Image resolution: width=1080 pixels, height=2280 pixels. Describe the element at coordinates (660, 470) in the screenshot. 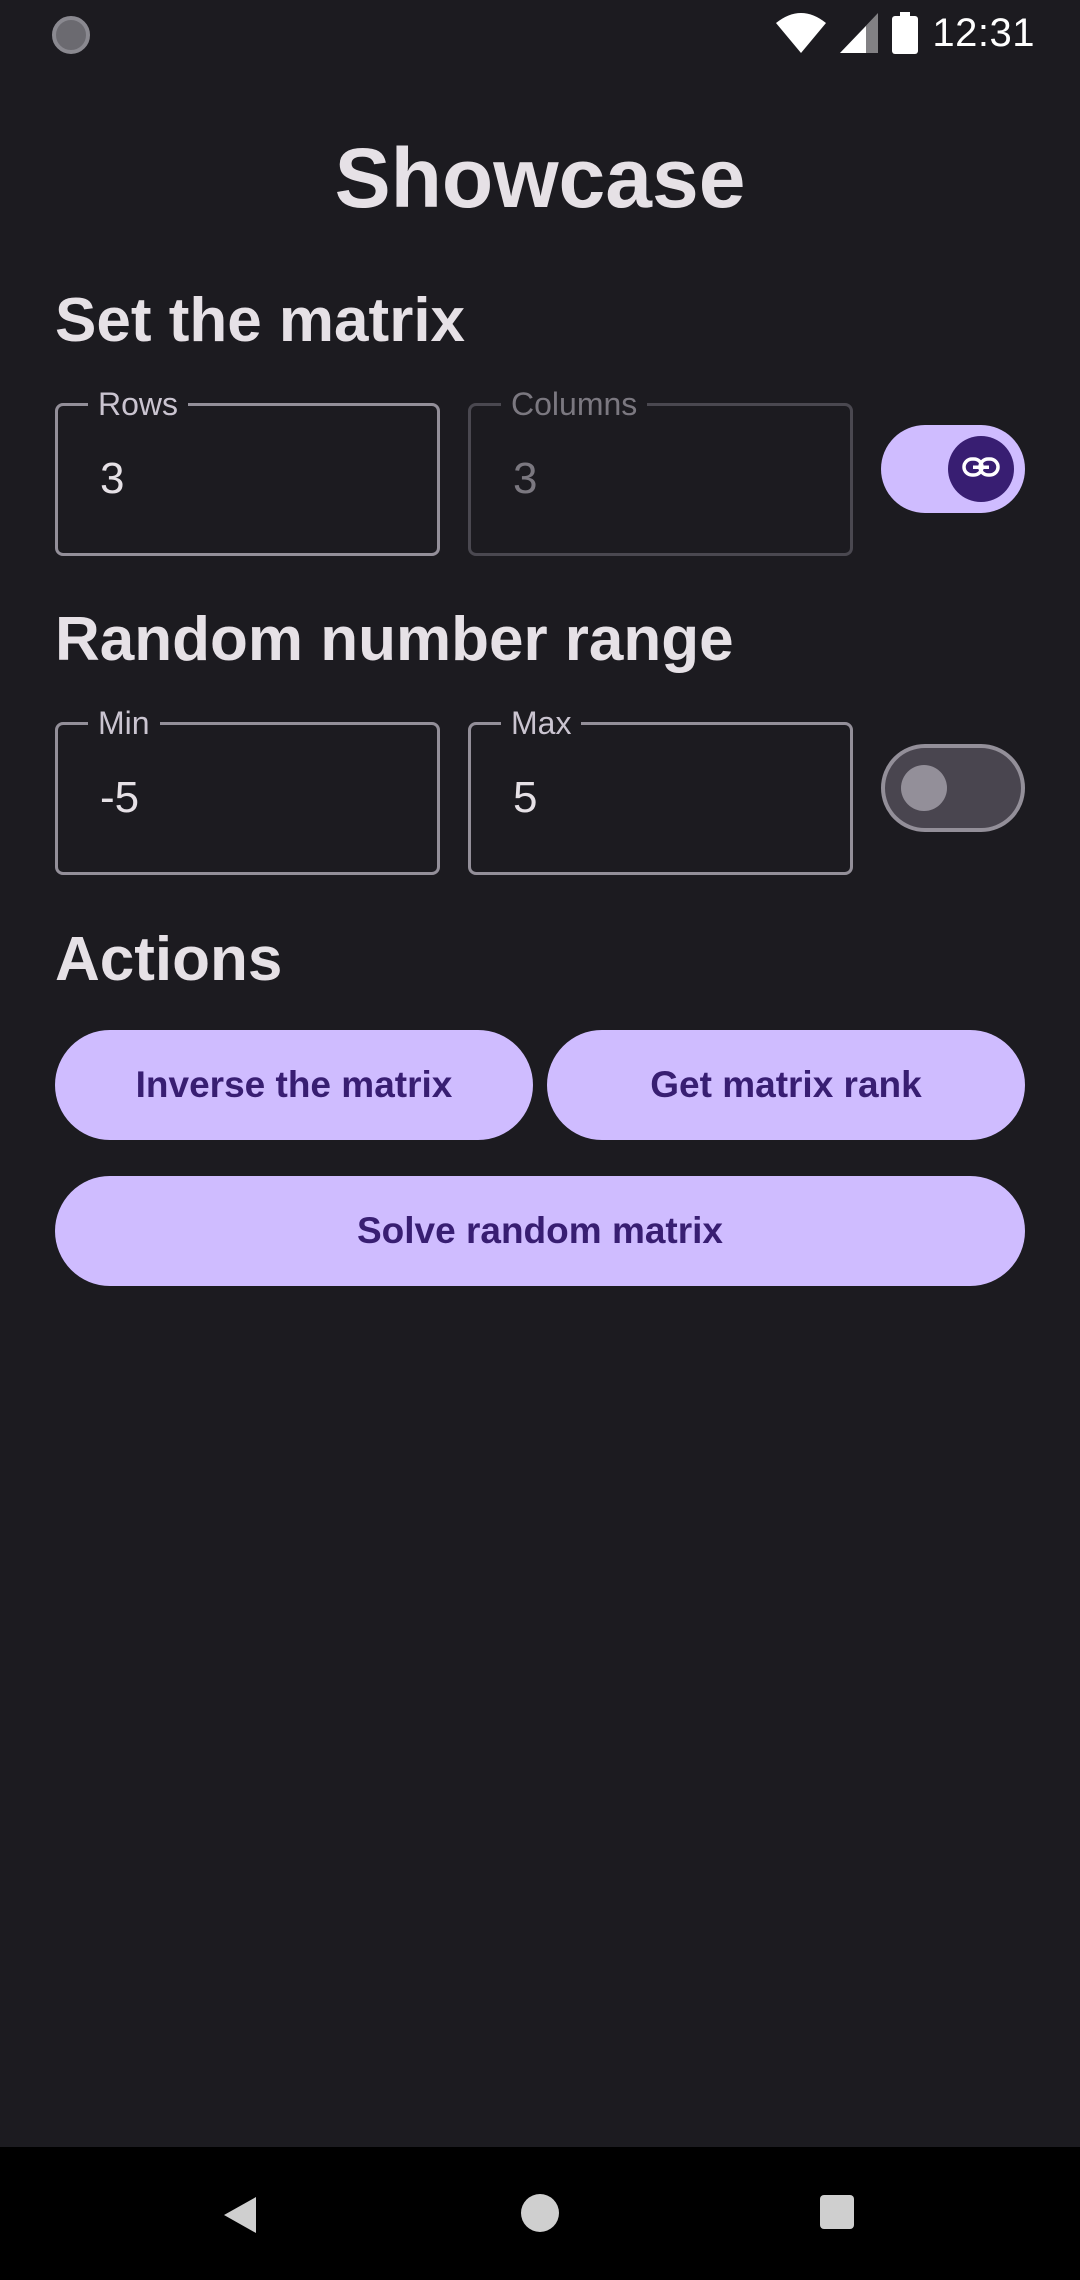

I see `columns-input: Columns 3` at that location.